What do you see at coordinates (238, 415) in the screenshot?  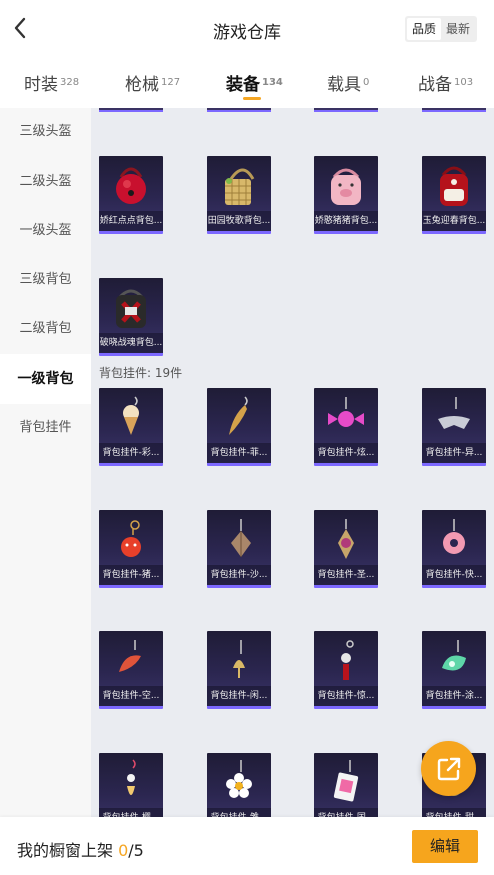 I see `golden-blade-charm-icon` at bounding box center [238, 415].